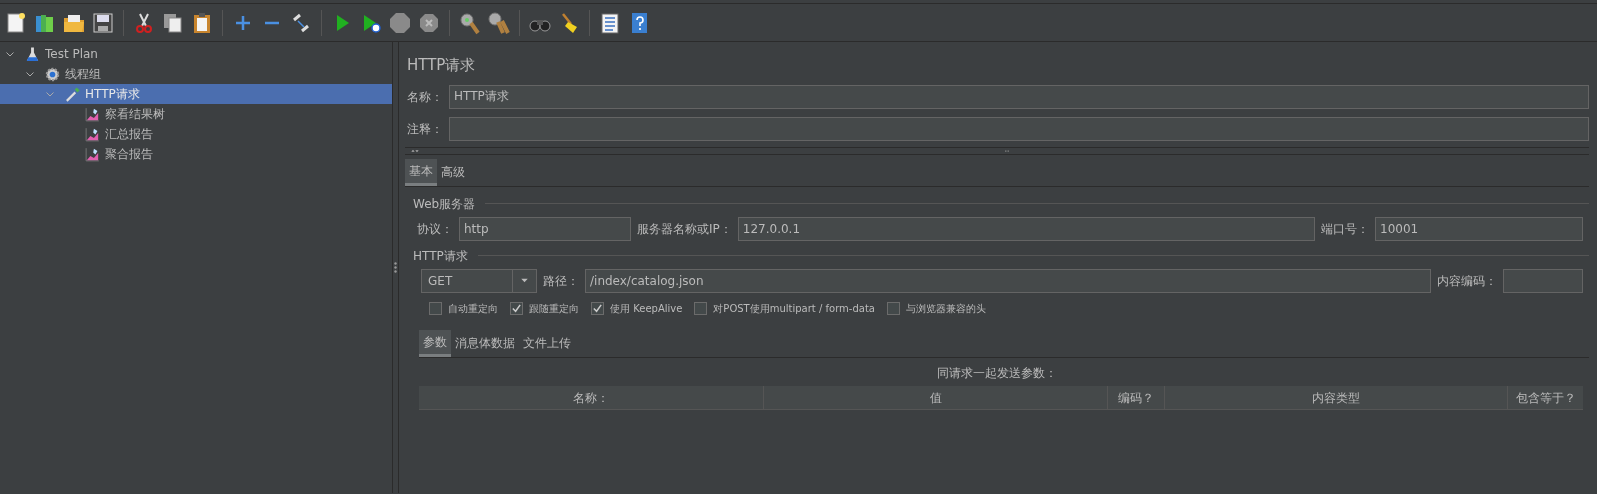 The image size is (1597, 494). Describe the element at coordinates (610, 22) in the screenshot. I see `list-icon` at that location.